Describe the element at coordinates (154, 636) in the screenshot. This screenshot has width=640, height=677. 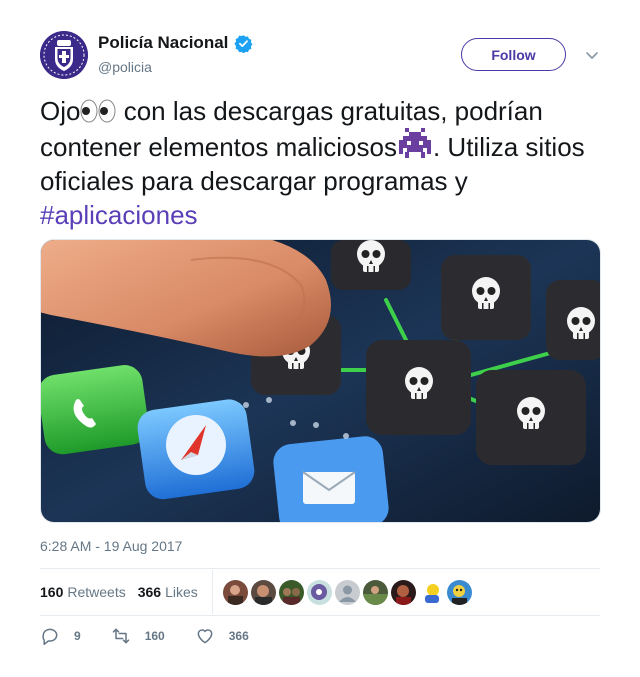
I see `retweet-count: 160` at that location.